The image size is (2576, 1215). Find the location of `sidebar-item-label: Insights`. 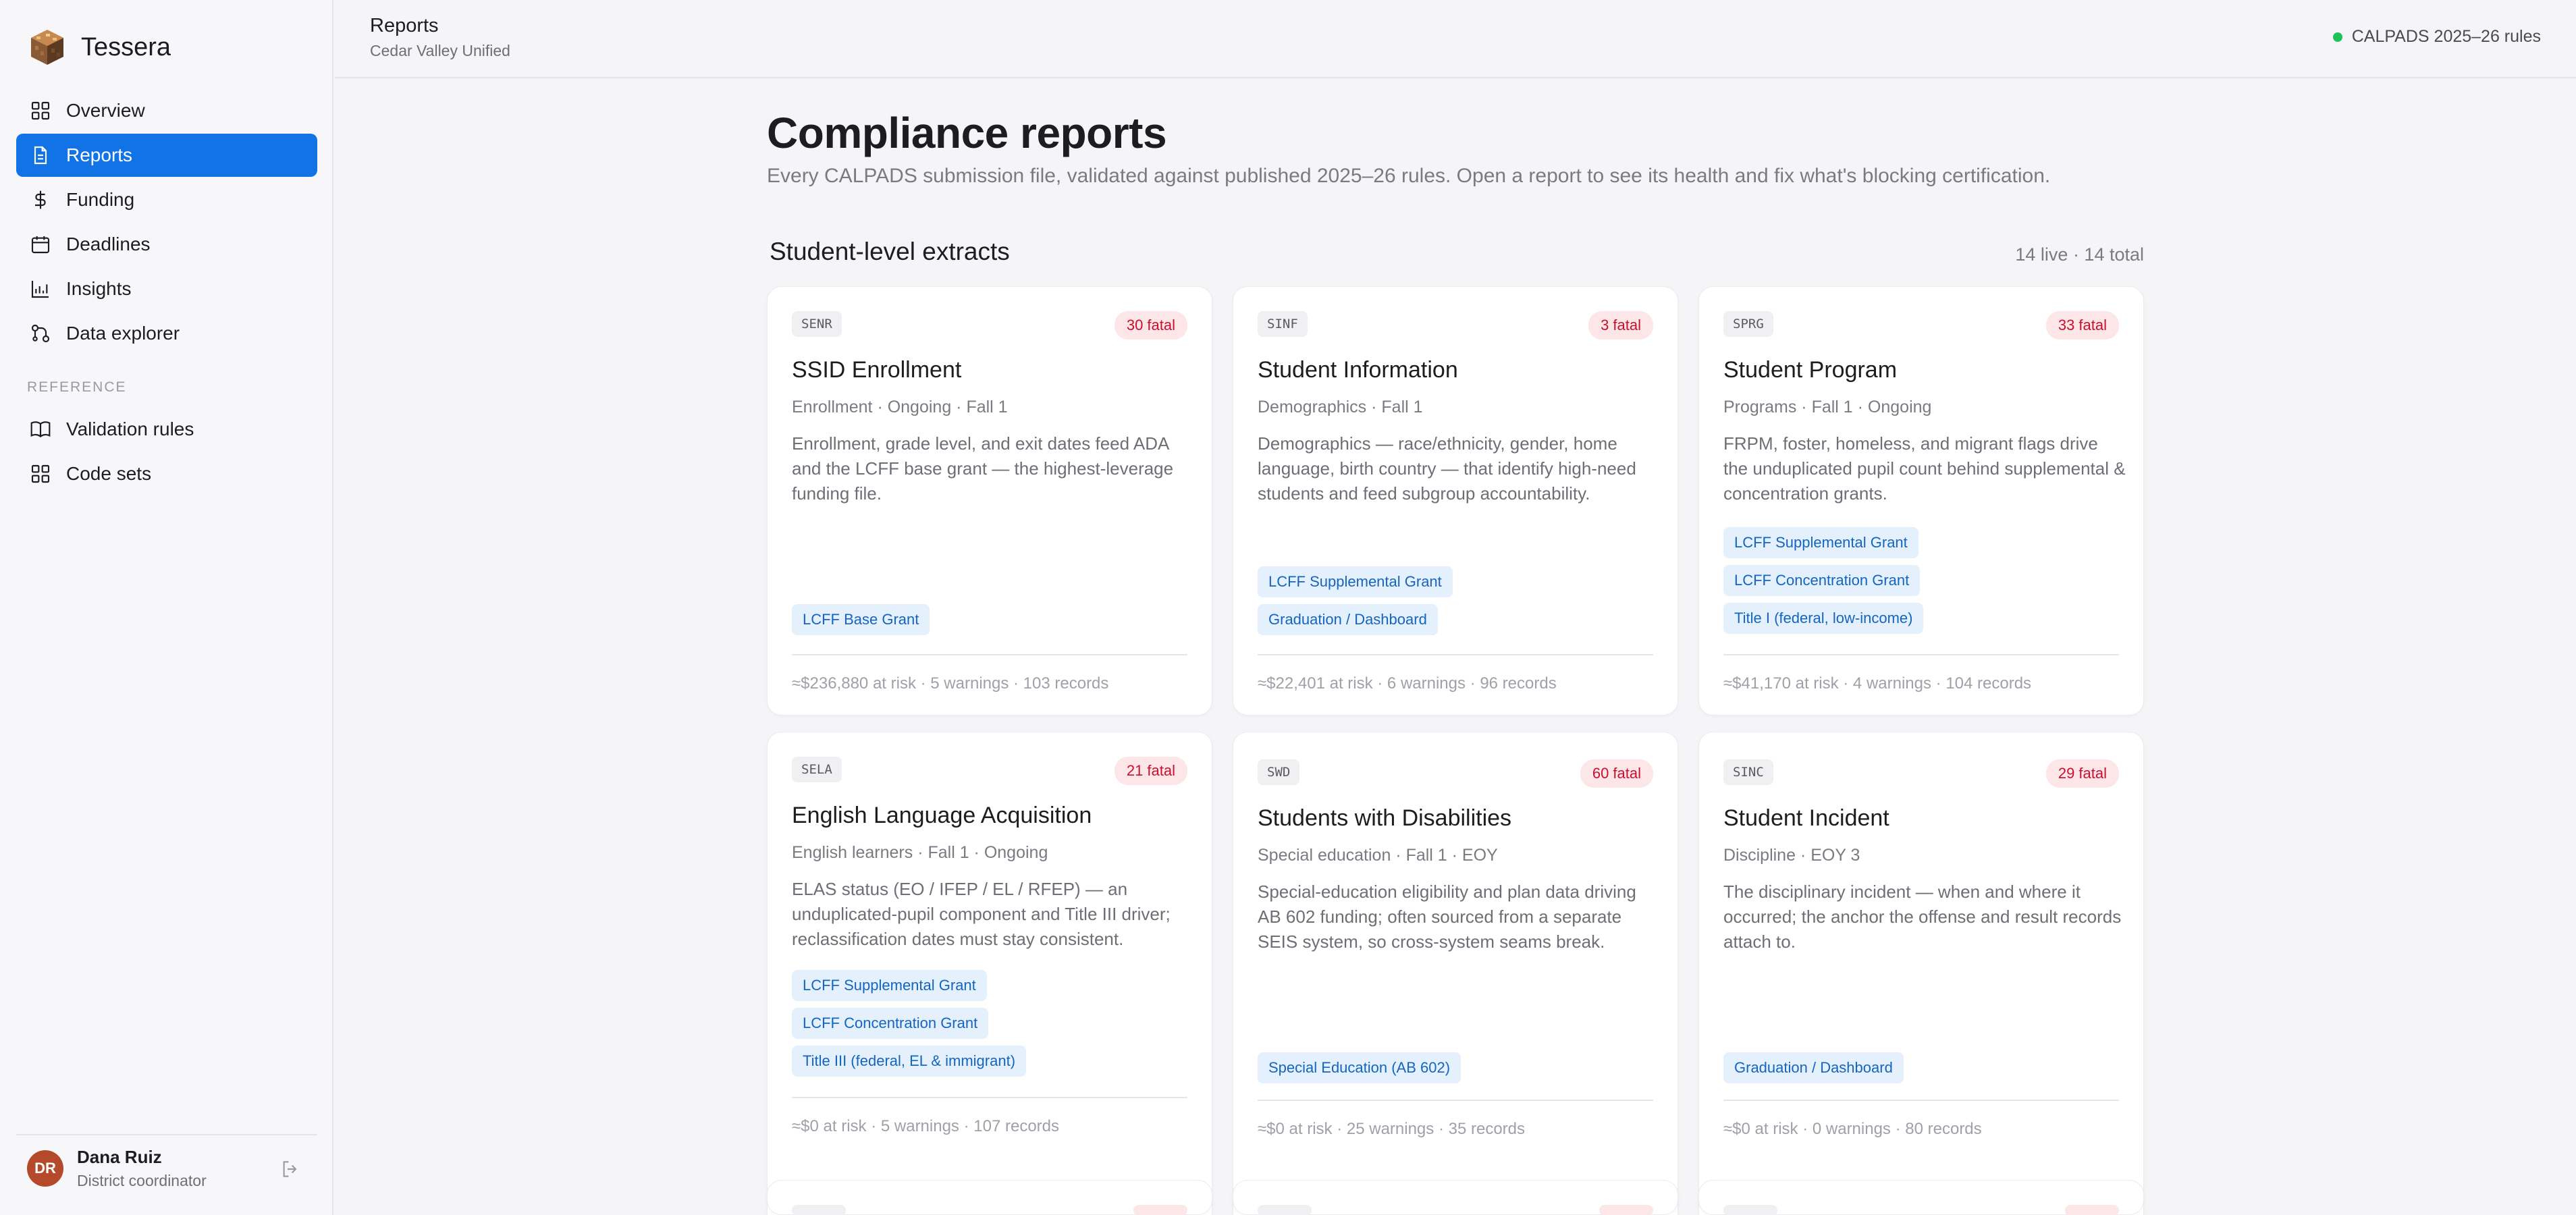

sidebar-item-label: Insights is located at coordinates (99, 288).